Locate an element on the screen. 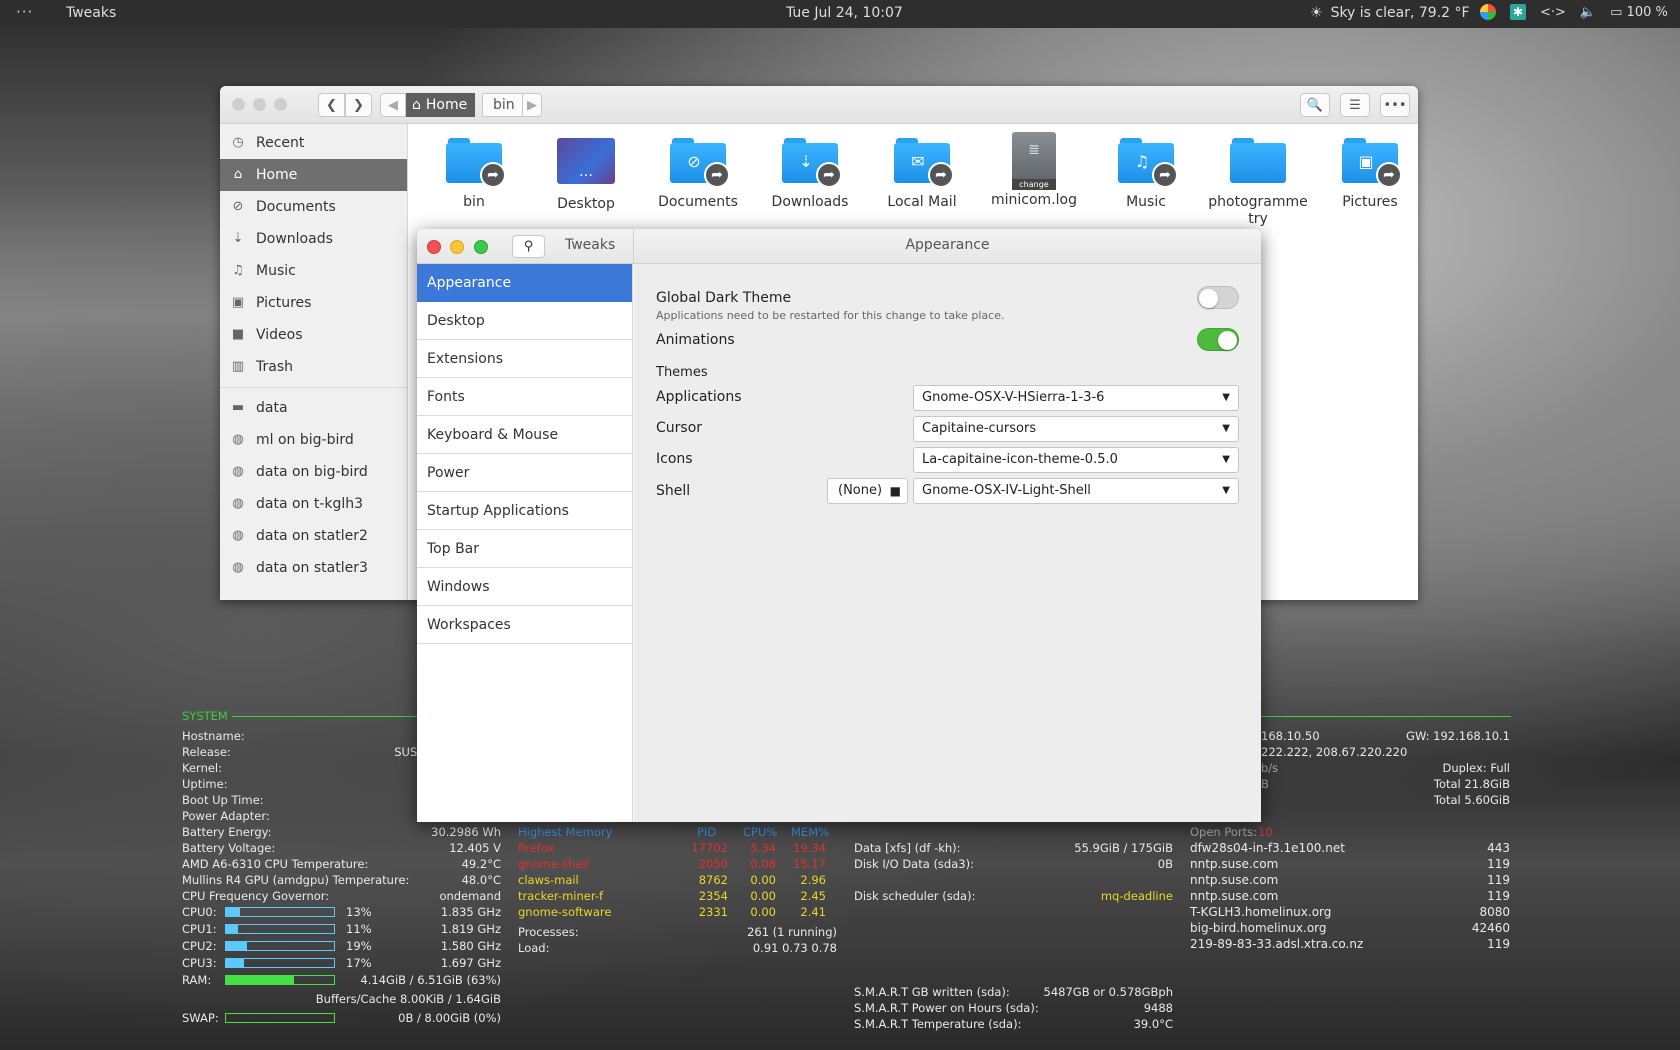 The width and height of the screenshot is (1680, 1050). process-pid: 8762 is located at coordinates (713, 880).